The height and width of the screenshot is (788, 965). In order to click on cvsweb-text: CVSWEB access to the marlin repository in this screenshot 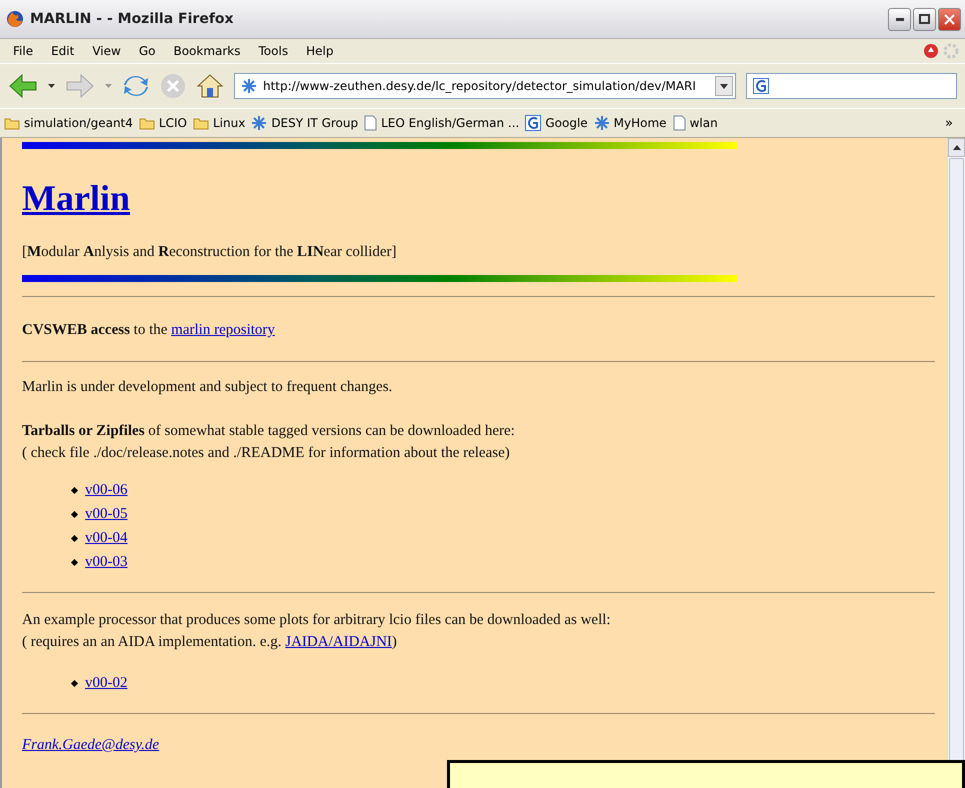, I will do `click(149, 330)`.